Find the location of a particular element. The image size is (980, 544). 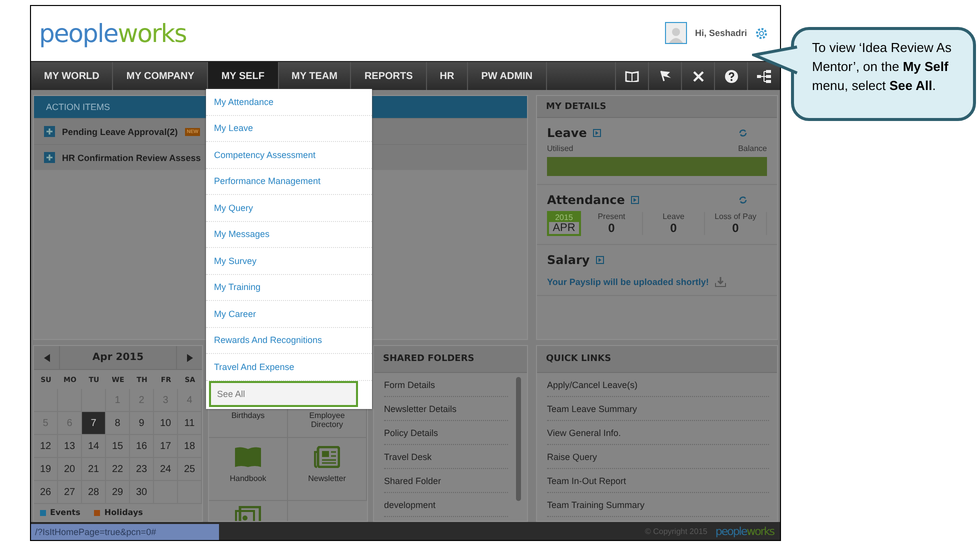

action-item-label: Pending Leave Approval(2) is located at coordinates (120, 131).